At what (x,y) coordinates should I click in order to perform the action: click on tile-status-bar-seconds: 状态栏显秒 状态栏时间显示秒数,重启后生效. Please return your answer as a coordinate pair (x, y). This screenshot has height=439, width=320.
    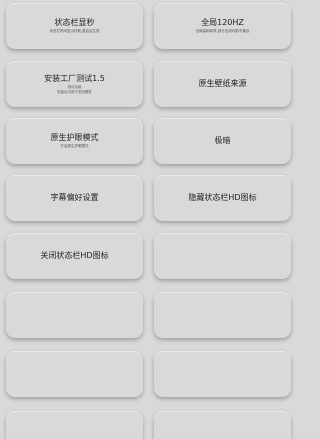
    Looking at the image, I should click on (74, 26).